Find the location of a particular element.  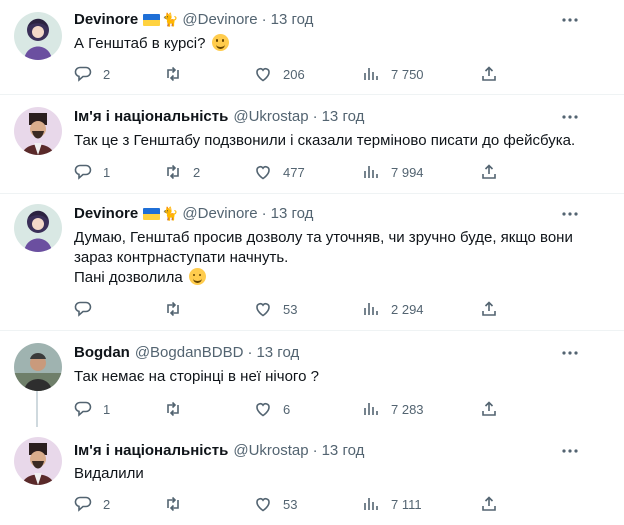

views-count: 7 111 is located at coordinates (406, 504).